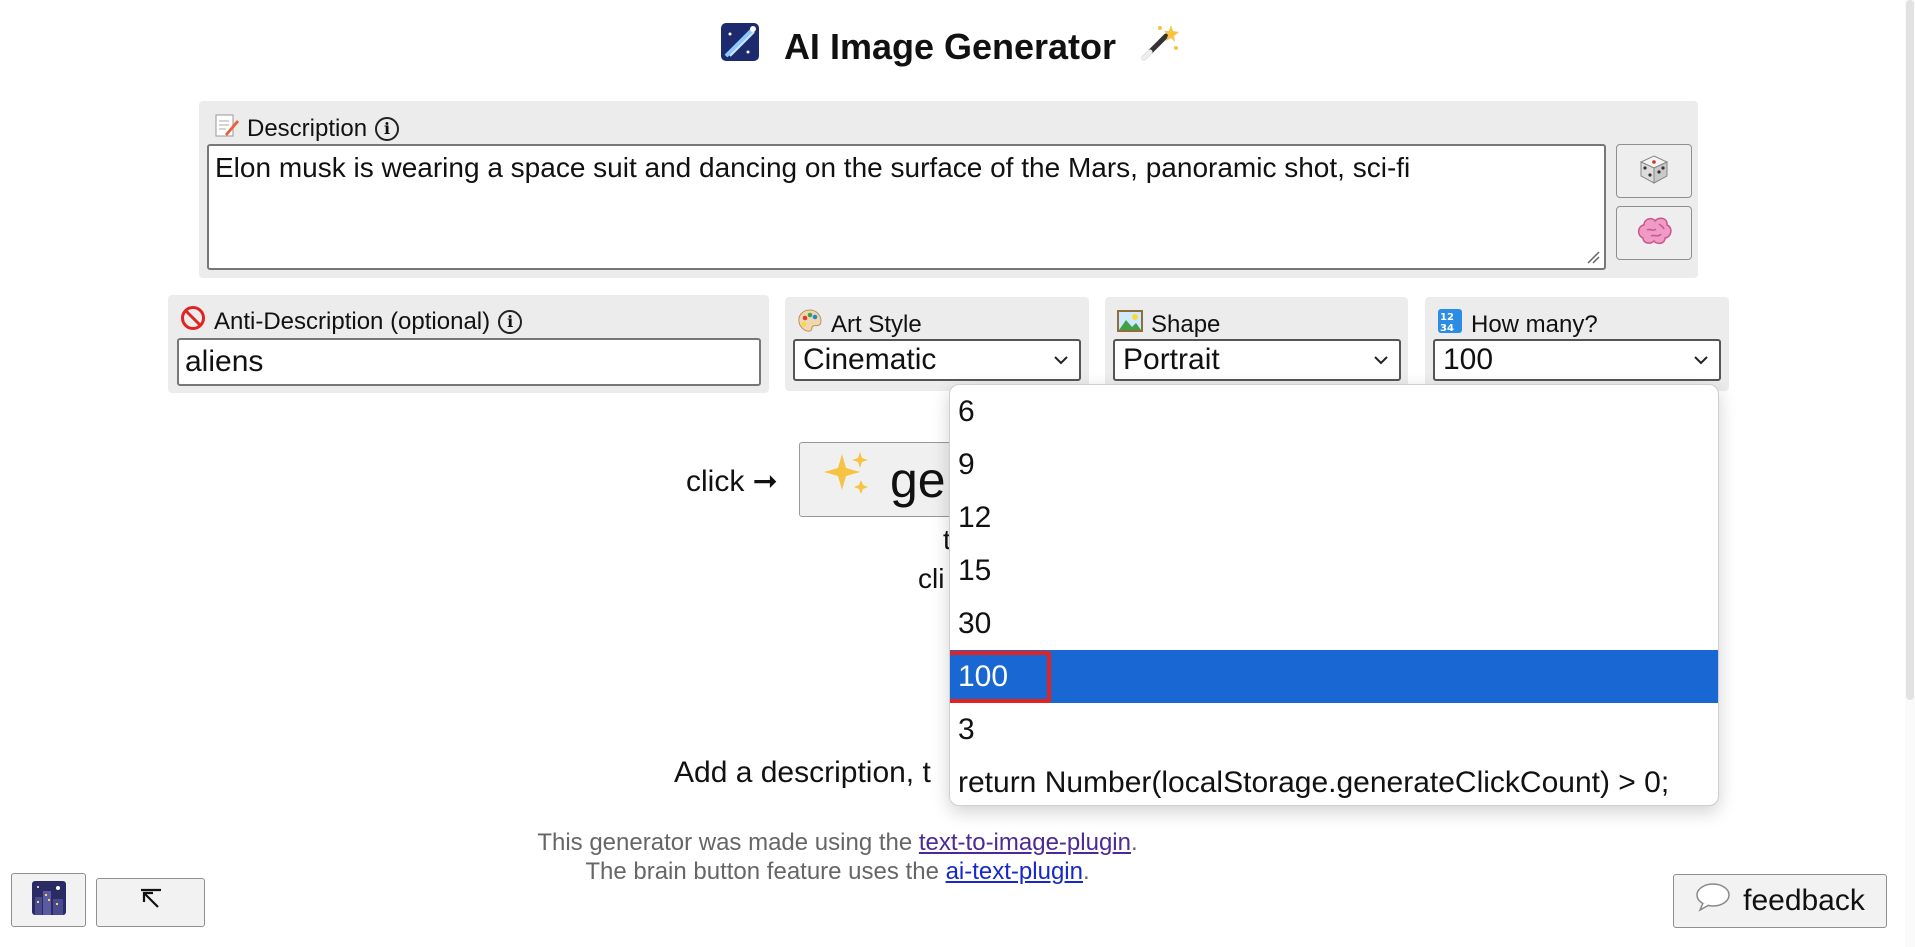  Describe the element at coordinates (1592, 256) in the screenshot. I see `resize-handle-icon` at that location.